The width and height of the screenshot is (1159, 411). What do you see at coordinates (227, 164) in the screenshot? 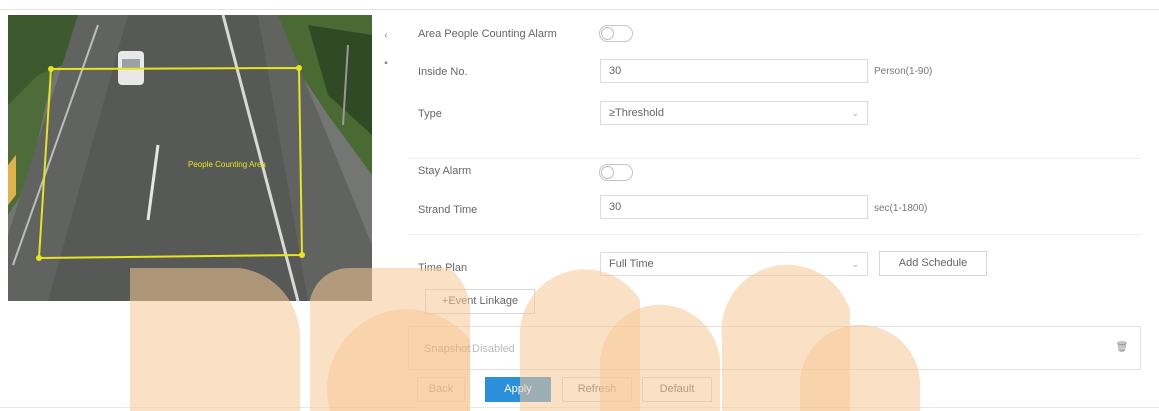
I see `region-label: People Counting Area` at bounding box center [227, 164].